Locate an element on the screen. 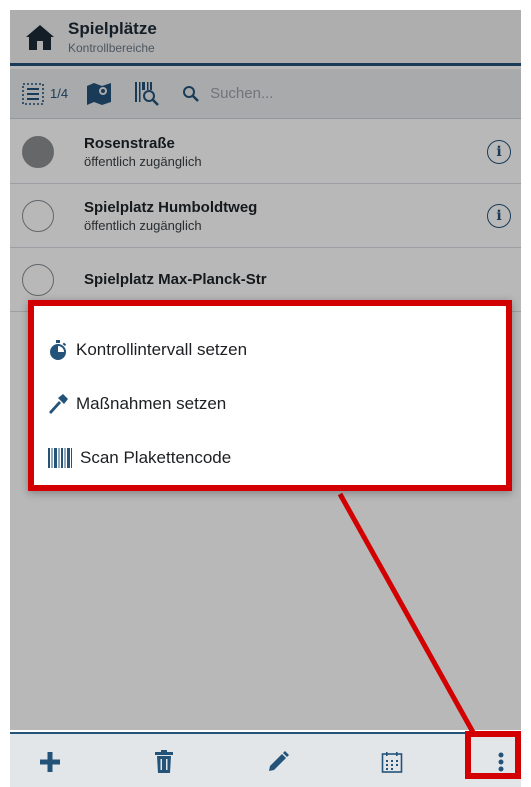 This screenshot has width=531, height=787. menu-item-kontrollintervall: Kontrollintervall setzen is located at coordinates (147, 350).